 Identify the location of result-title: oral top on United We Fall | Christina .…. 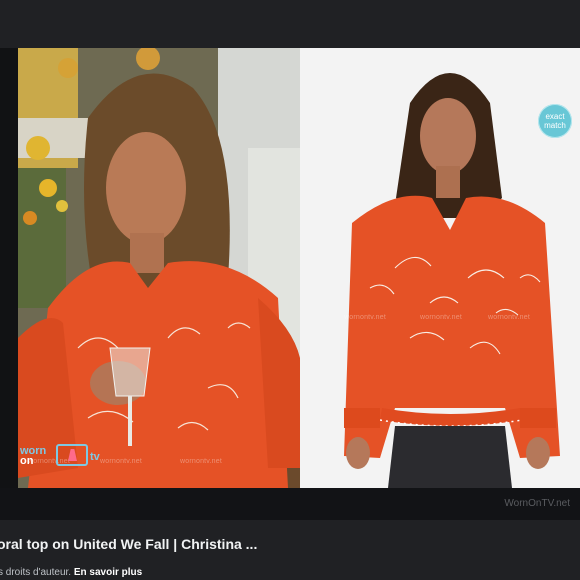
(290, 544).